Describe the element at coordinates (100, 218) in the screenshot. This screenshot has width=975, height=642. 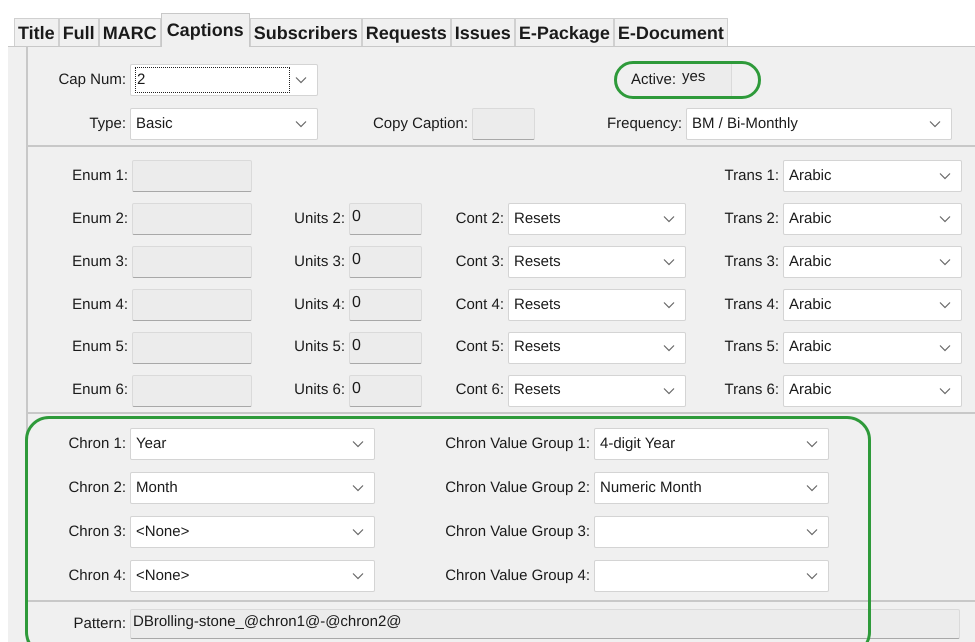
I see `field-label: Enum 2:` at that location.